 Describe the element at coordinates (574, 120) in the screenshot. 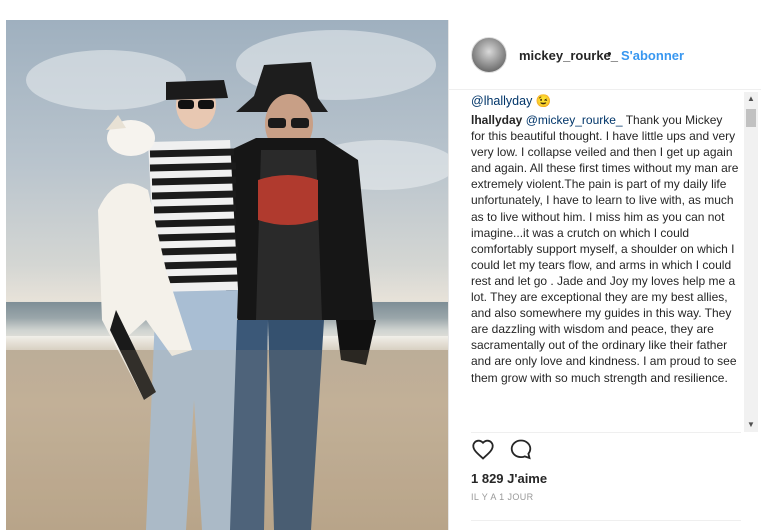

I see `caption-tag-link: @mickey_rourke_` at that location.